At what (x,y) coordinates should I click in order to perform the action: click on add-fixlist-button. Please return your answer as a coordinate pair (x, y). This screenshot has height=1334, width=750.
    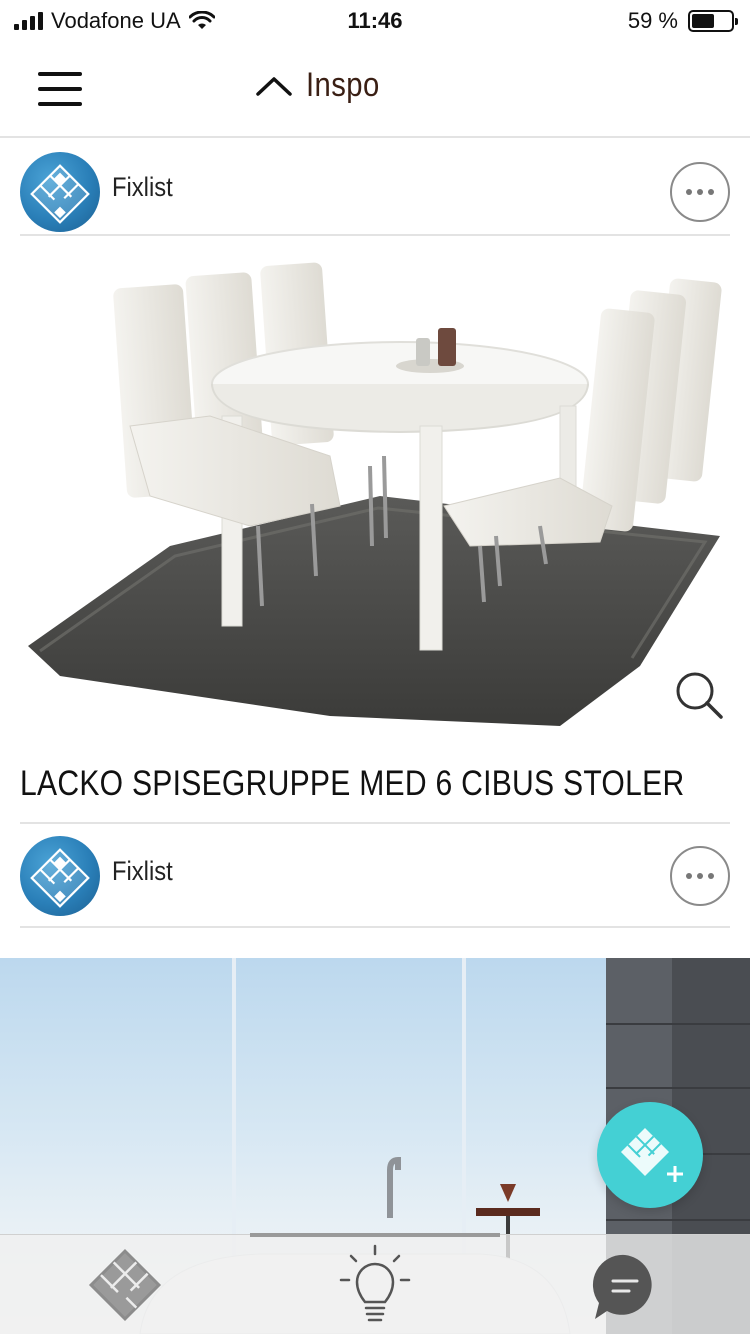
    Looking at the image, I should click on (650, 1155).